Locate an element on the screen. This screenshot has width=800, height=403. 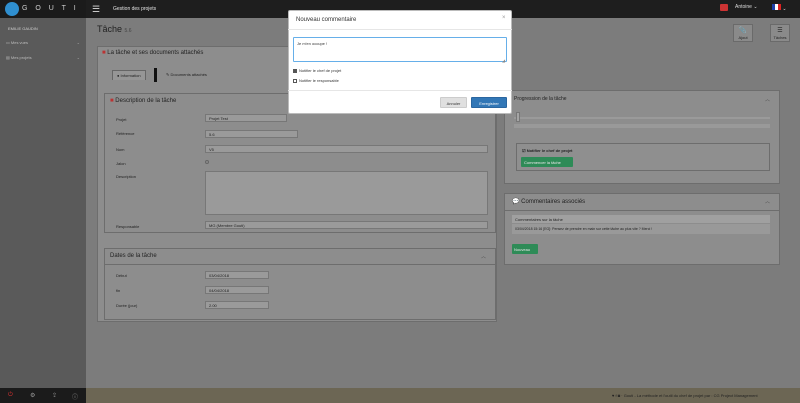
progress-slider-track is located at coordinates (642, 118).